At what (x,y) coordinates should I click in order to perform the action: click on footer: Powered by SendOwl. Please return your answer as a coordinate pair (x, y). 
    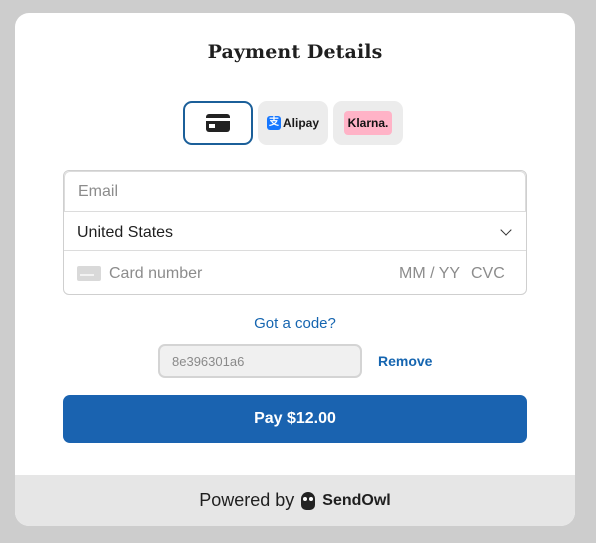
    Looking at the image, I should click on (295, 500).